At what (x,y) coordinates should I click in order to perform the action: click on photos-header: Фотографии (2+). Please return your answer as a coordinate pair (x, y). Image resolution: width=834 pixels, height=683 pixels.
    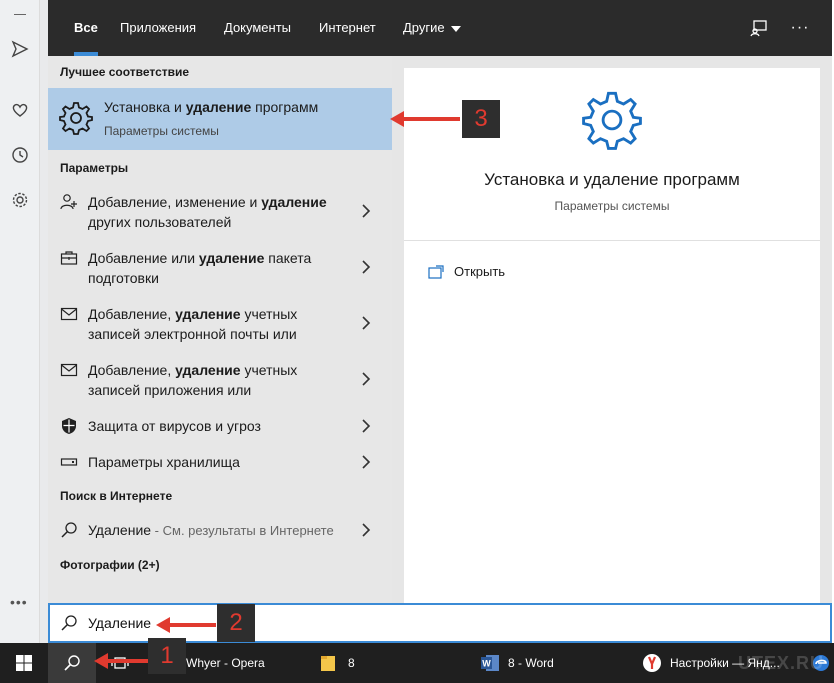
    Looking at the image, I should click on (110, 565).